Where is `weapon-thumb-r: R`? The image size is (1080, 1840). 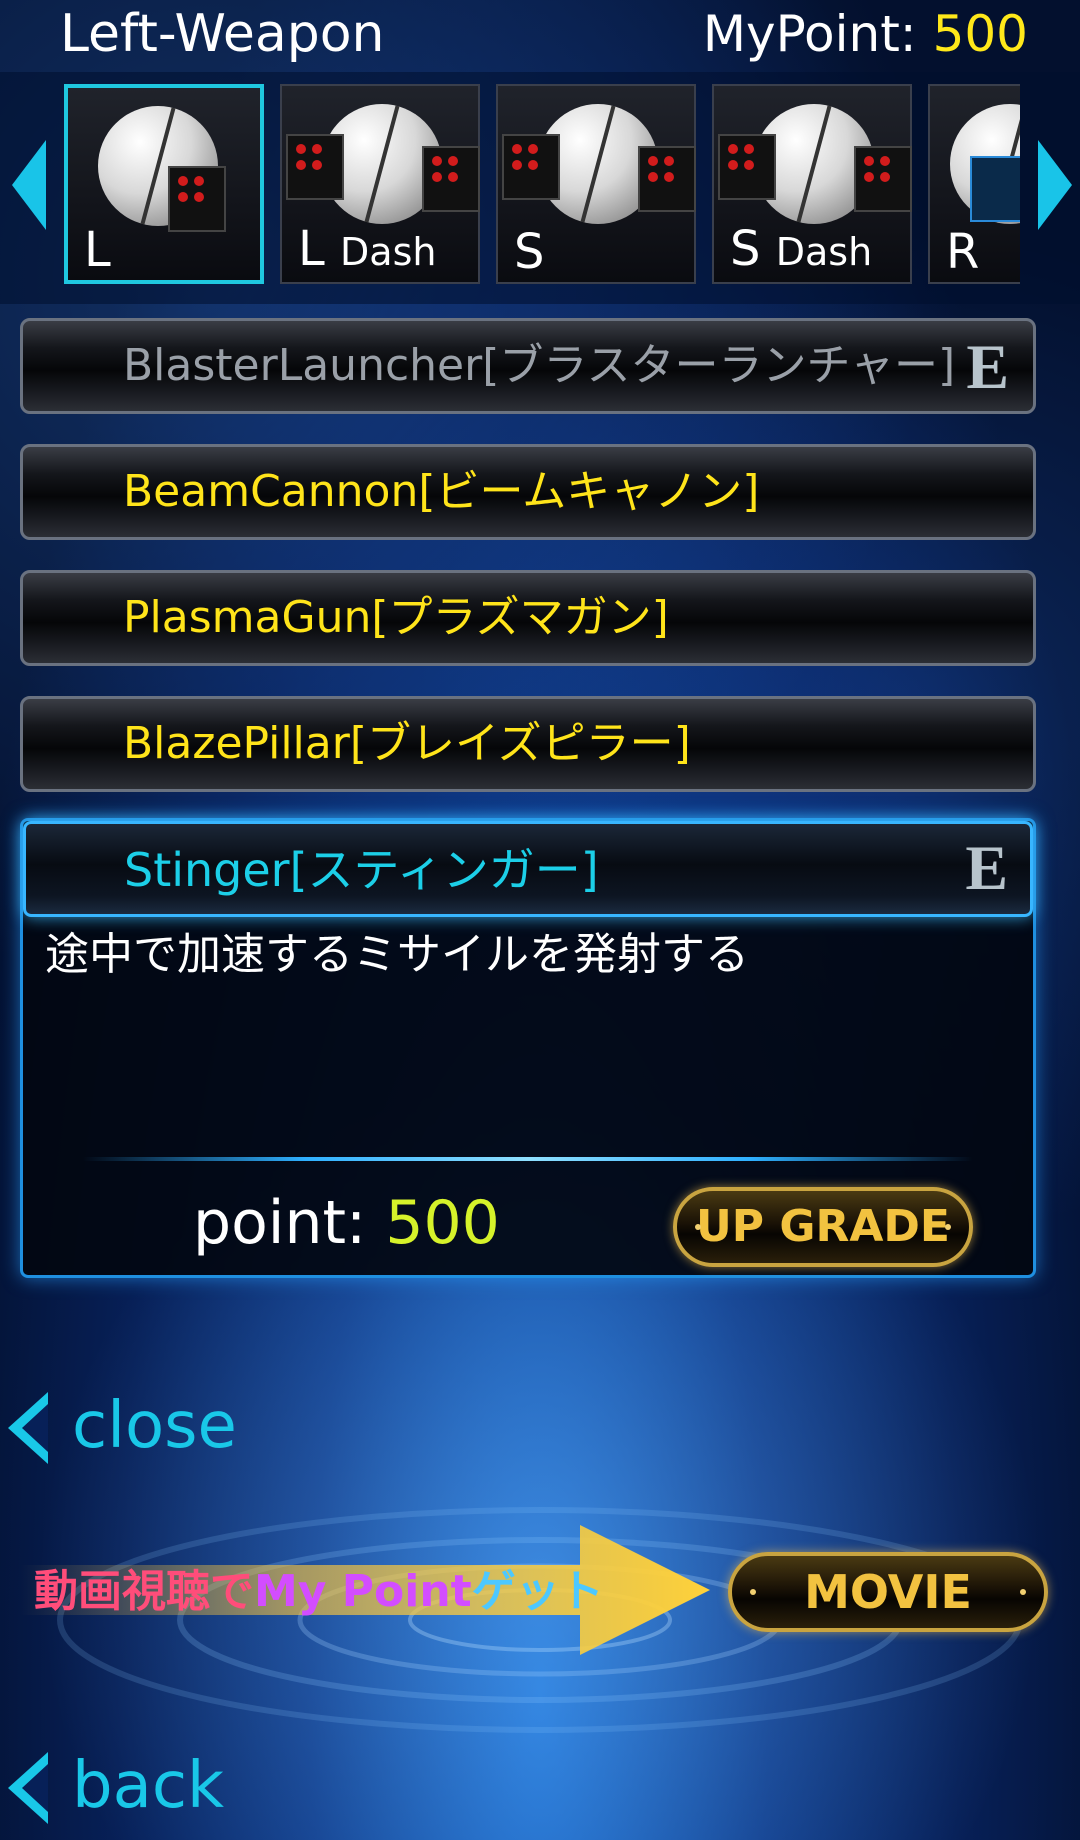 weapon-thumb-r: R is located at coordinates (974, 184).